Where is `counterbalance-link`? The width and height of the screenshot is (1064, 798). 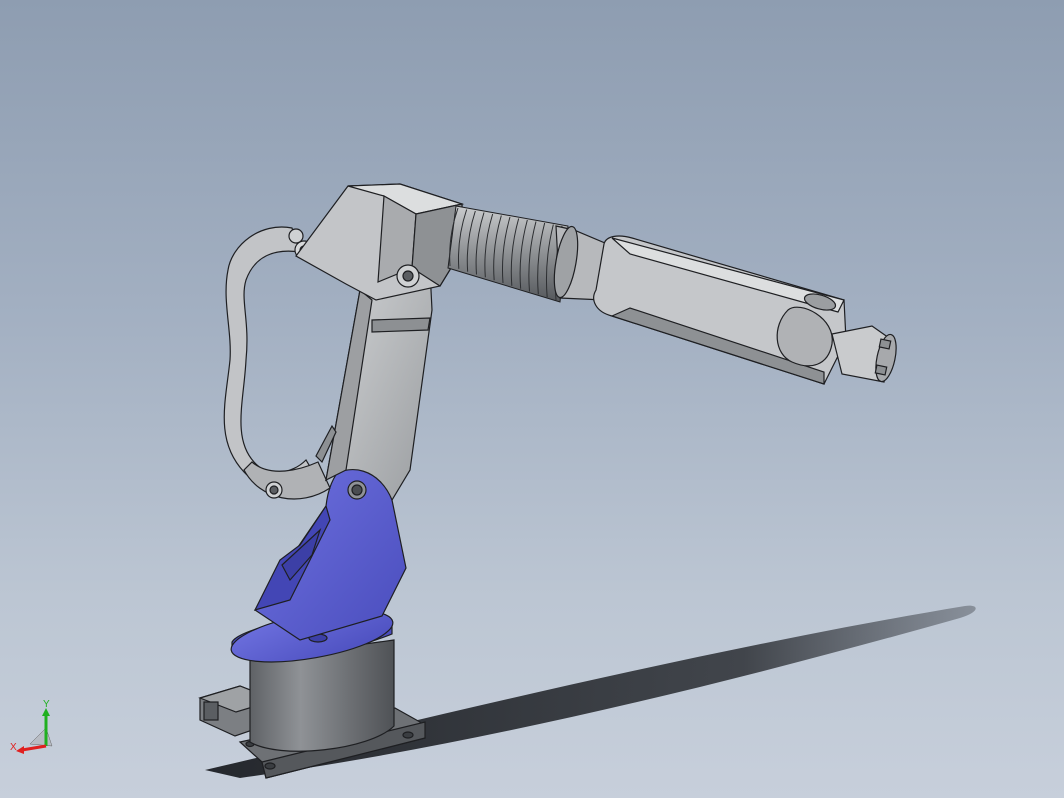
counterbalance-link is located at coordinates (277, 363).